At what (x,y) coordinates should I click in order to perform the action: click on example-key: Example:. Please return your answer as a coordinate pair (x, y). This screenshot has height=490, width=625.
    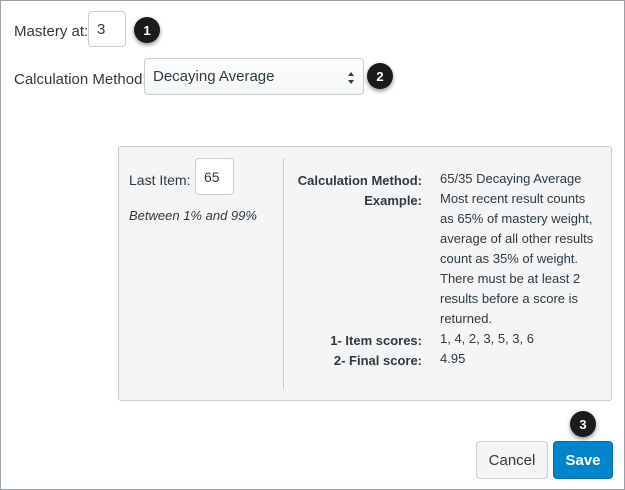
    Looking at the image, I should click on (393, 200).